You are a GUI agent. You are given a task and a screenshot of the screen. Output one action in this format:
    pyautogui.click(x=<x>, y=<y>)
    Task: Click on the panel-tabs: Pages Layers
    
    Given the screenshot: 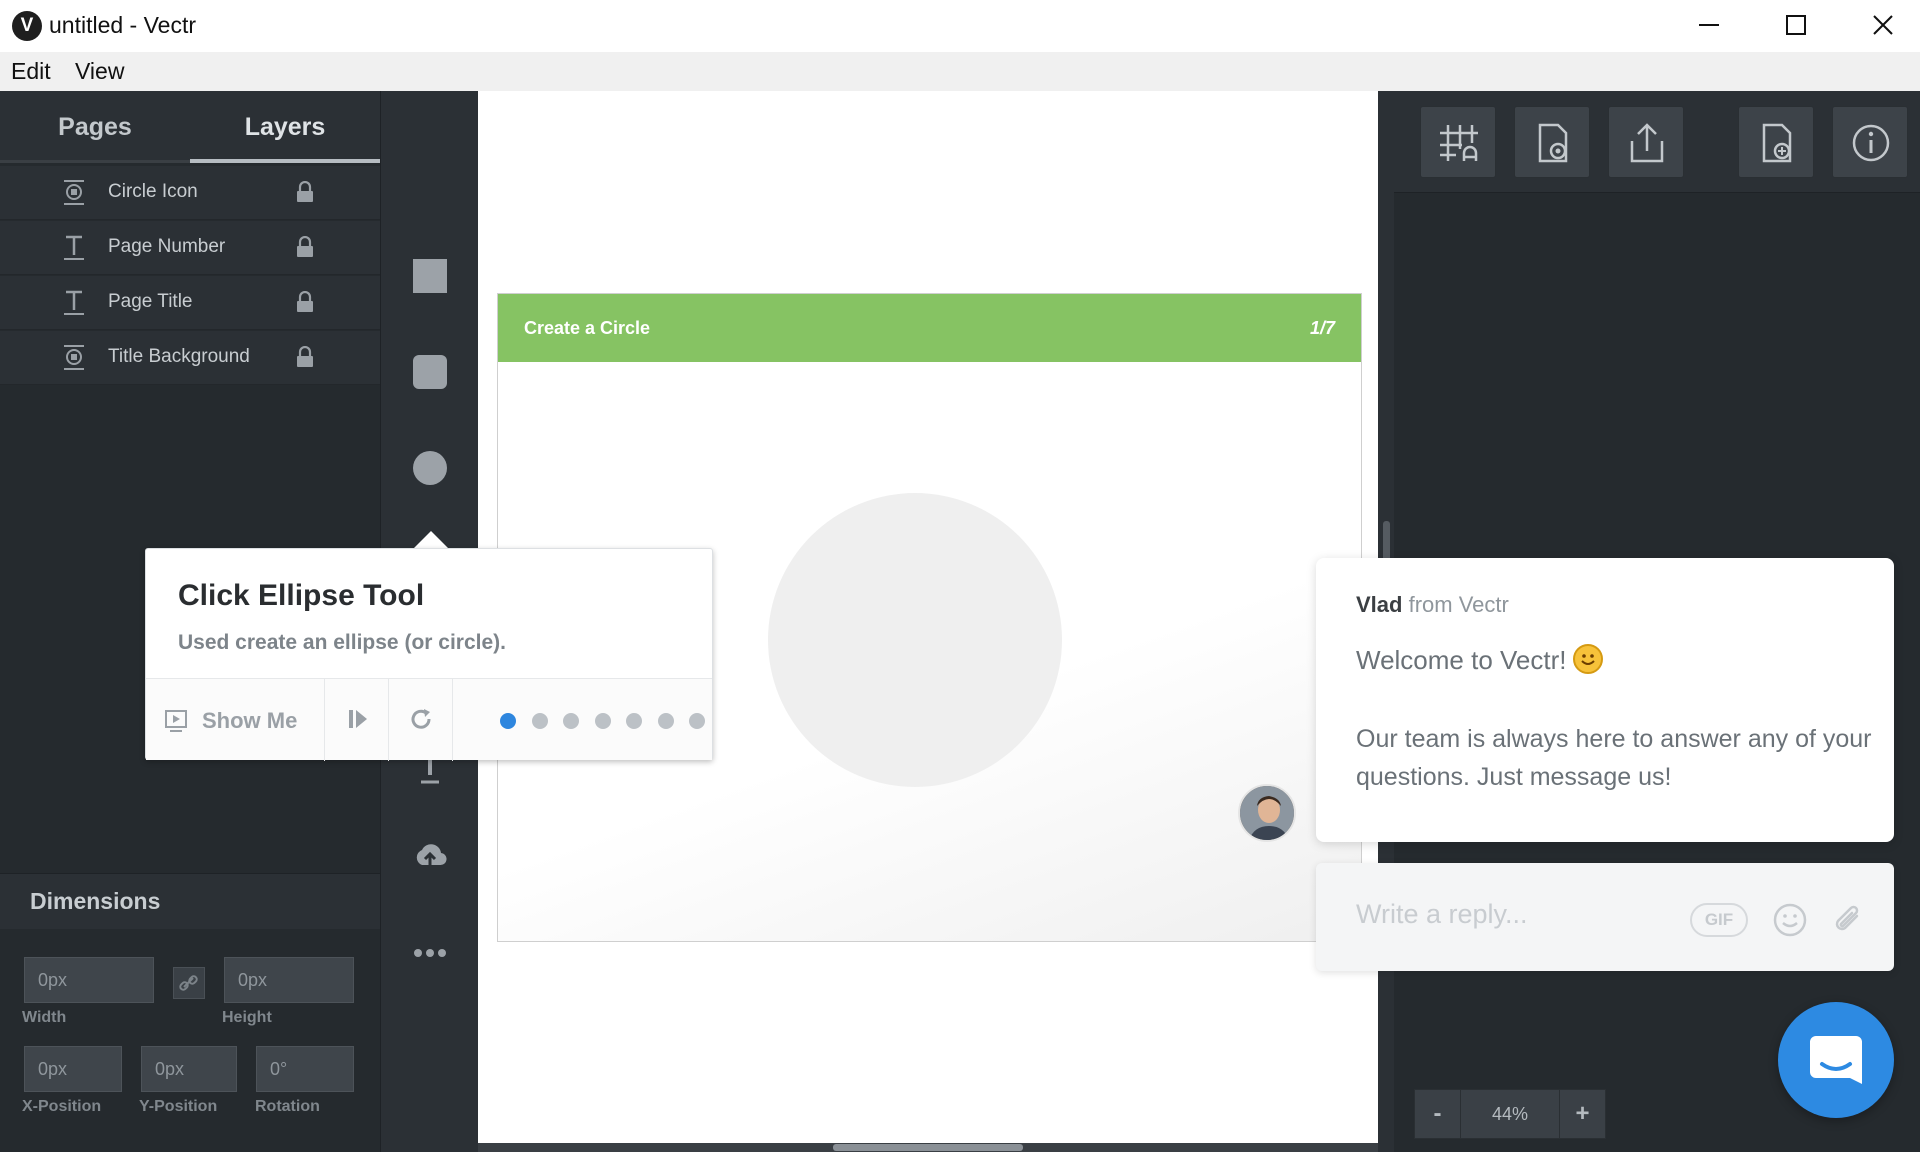 What is the action you would take?
    pyautogui.click(x=190, y=127)
    